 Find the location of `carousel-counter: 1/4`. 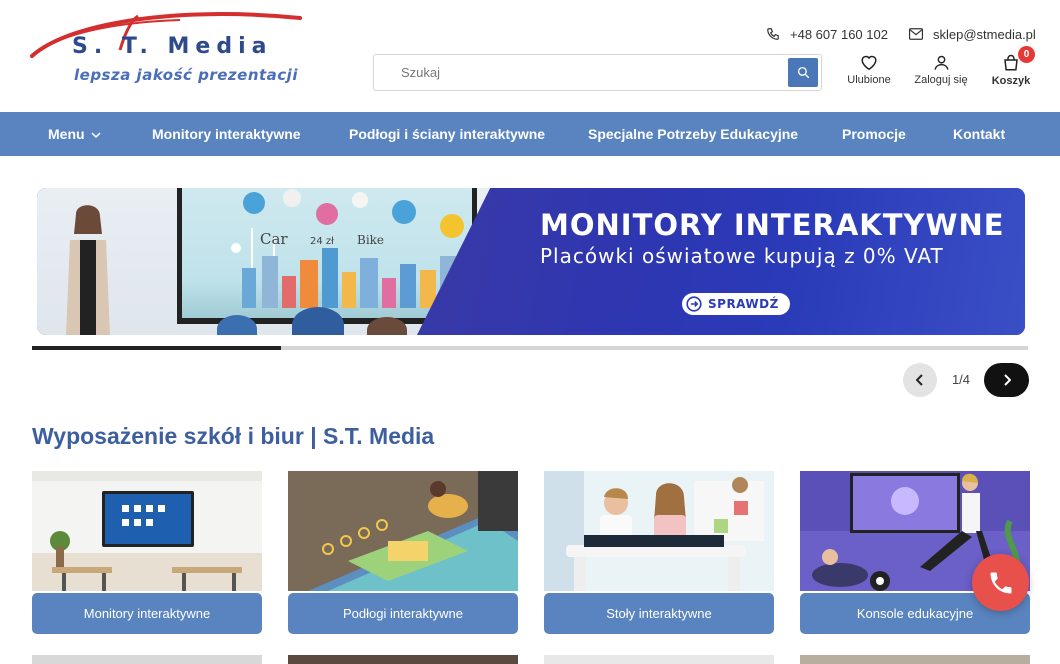

carousel-counter: 1/4 is located at coordinates (961, 379).